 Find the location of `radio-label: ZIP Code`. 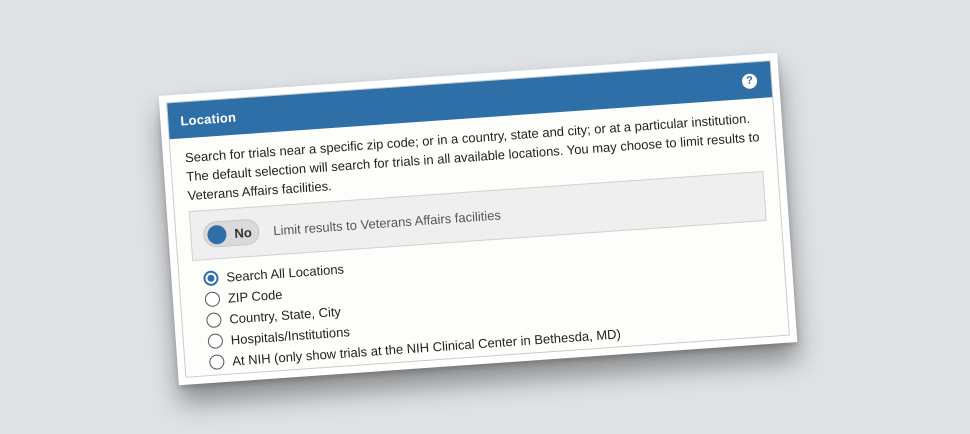

radio-label: ZIP Code is located at coordinates (255, 296).